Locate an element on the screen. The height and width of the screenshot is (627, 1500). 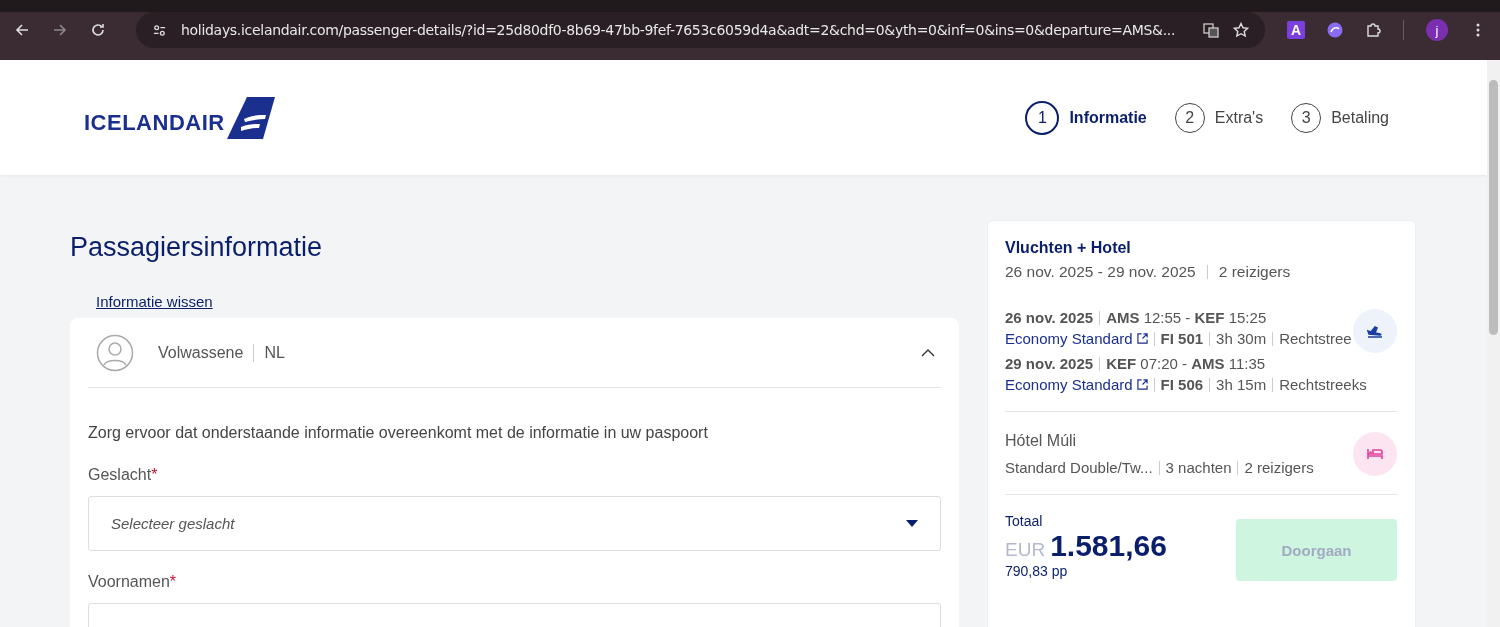
package-title: Vluchten + Hotel is located at coordinates (1068, 248).